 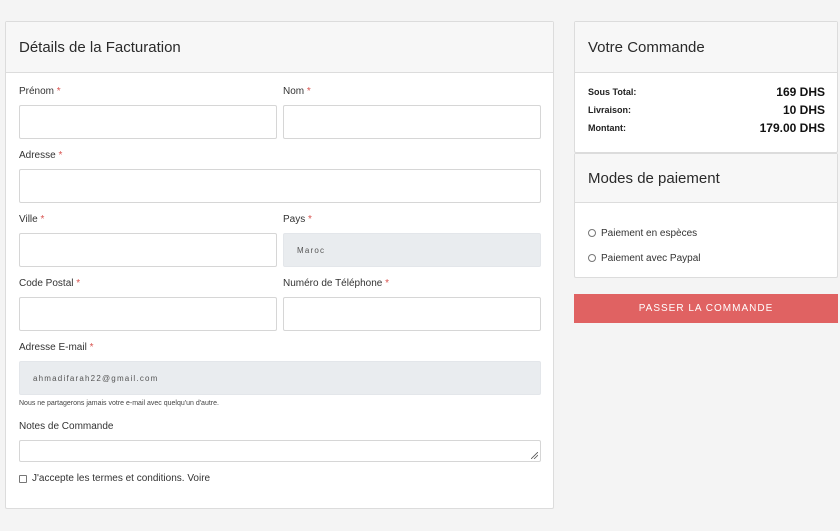 What do you see at coordinates (280, 451) in the screenshot?
I see `notes-textarea` at bounding box center [280, 451].